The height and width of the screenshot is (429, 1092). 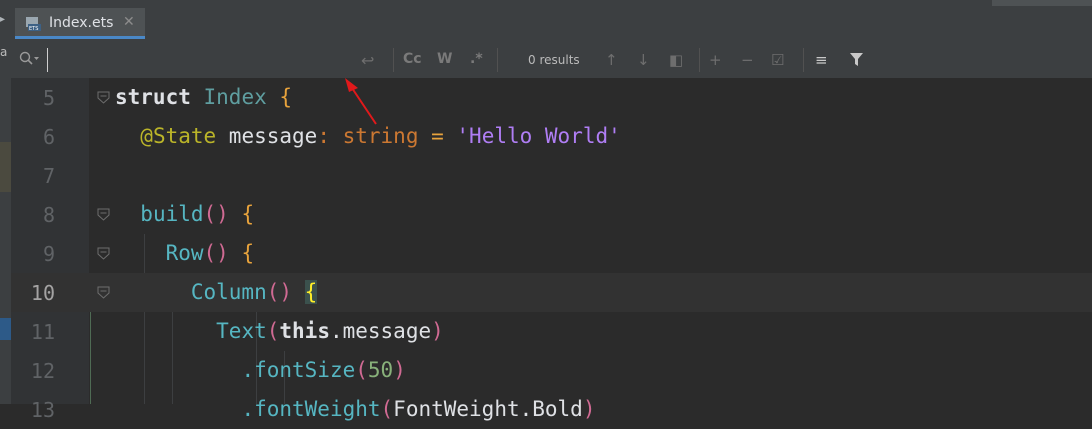 What do you see at coordinates (715, 60) in the screenshot?
I see `add-selection-icon: +` at bounding box center [715, 60].